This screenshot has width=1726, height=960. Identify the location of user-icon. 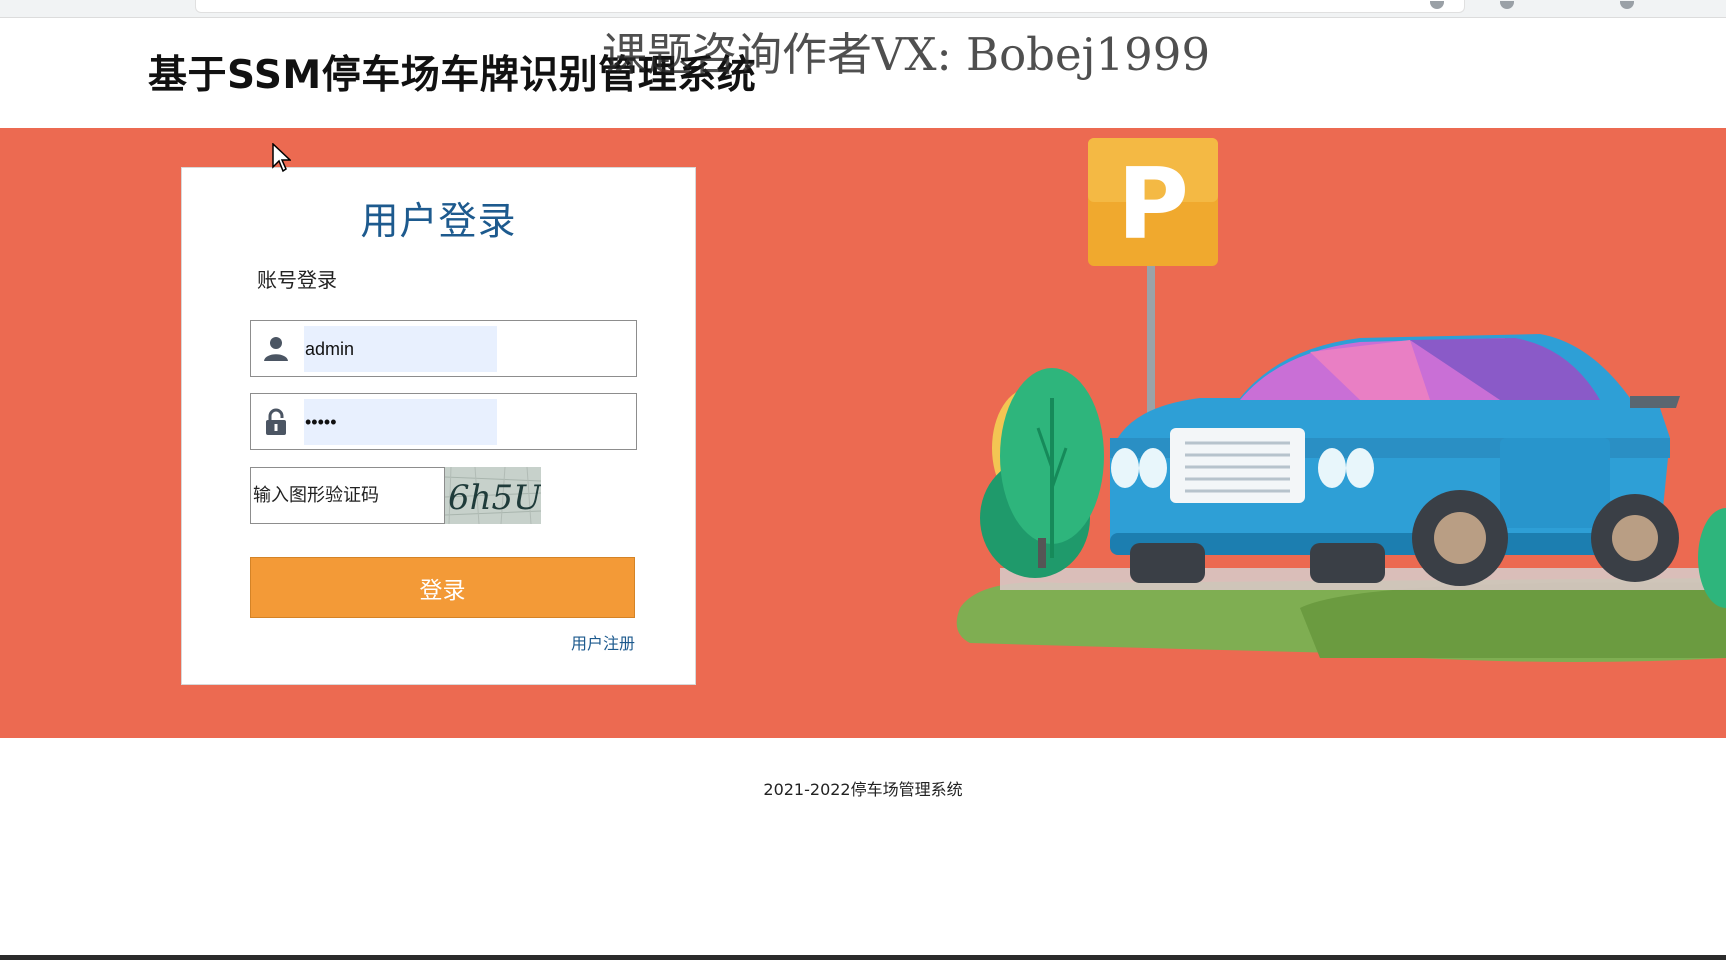
(276, 349).